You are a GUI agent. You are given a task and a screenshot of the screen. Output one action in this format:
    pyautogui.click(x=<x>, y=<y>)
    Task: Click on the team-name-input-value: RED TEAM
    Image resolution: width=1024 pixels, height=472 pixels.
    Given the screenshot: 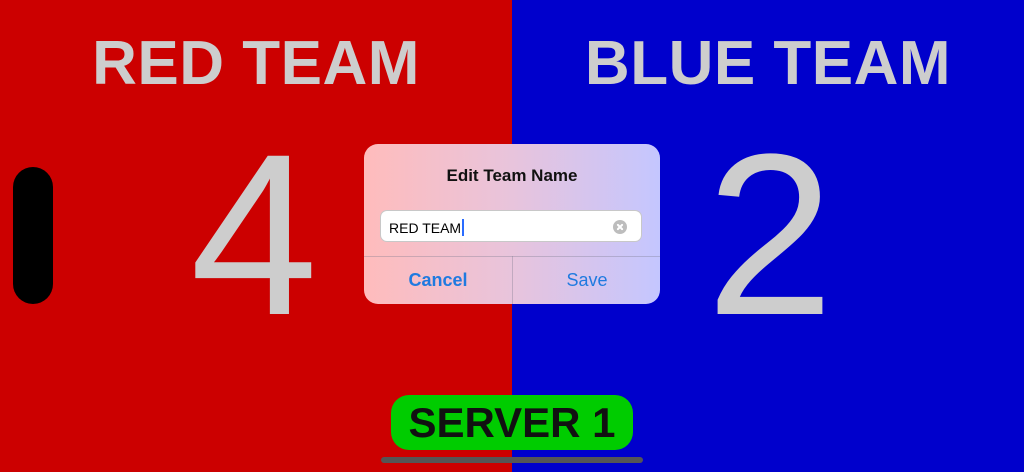 What is the action you would take?
    pyautogui.click(x=427, y=227)
    